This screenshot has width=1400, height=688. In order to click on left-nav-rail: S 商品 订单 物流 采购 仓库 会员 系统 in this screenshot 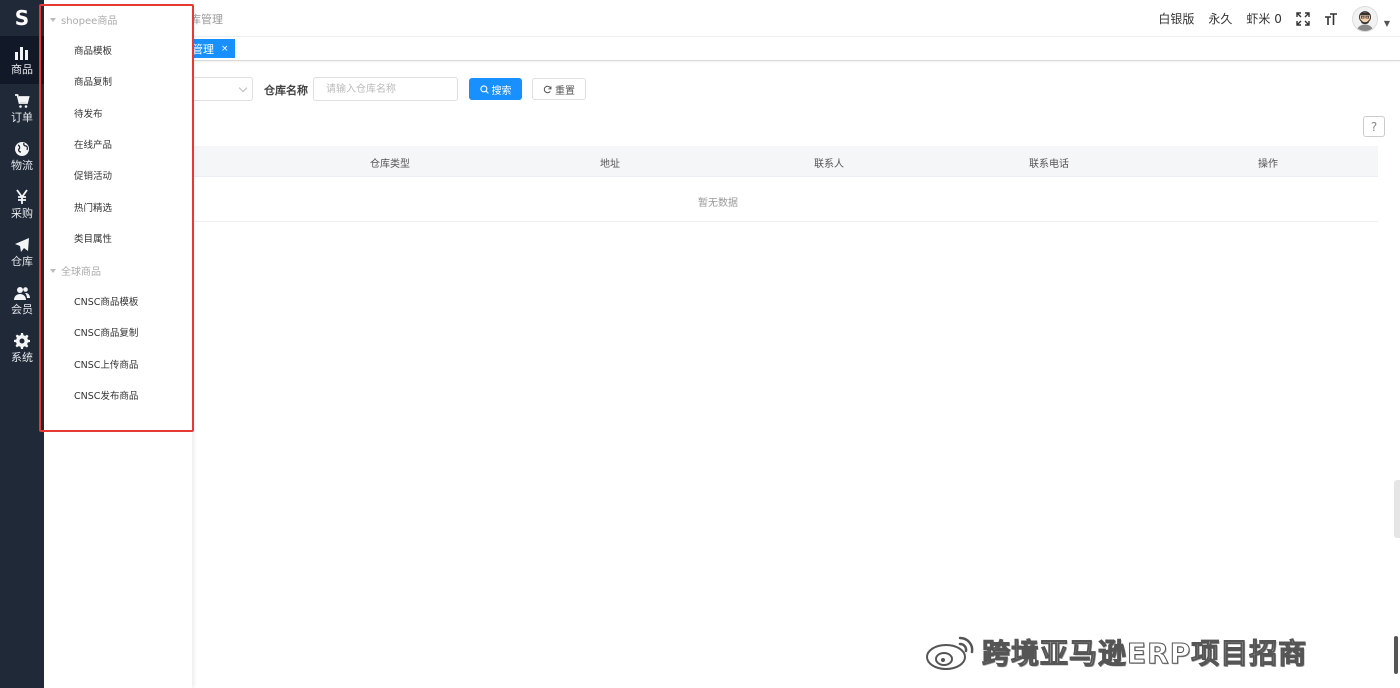, I will do `click(22, 344)`.